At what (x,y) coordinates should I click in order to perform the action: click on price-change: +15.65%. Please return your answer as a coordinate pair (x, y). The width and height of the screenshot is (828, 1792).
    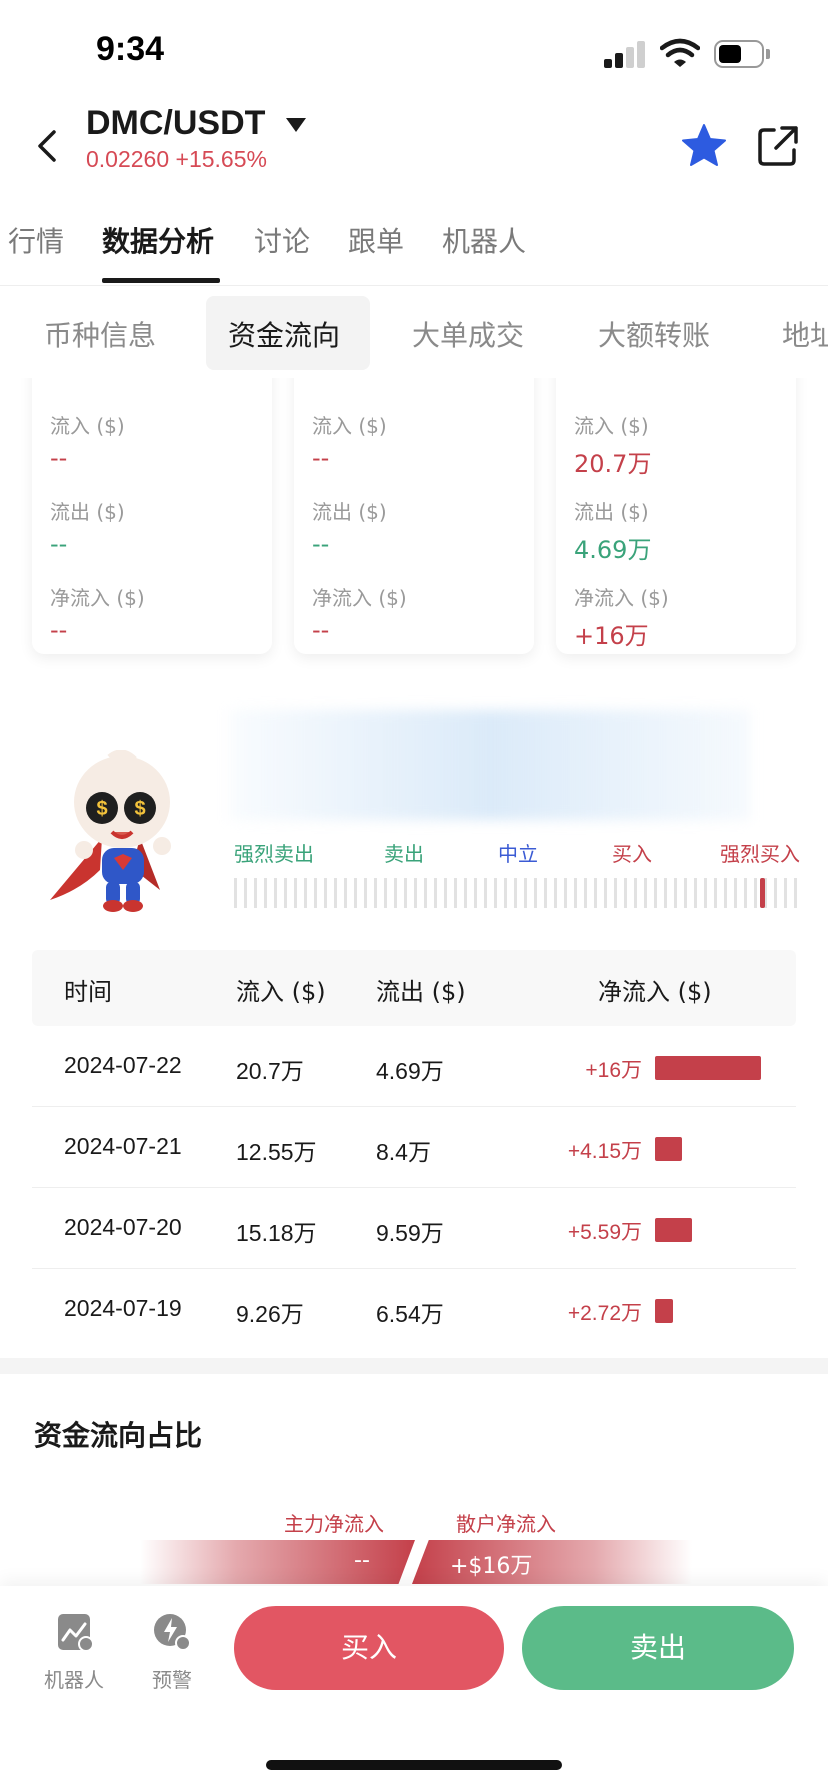
    Looking at the image, I should click on (221, 159).